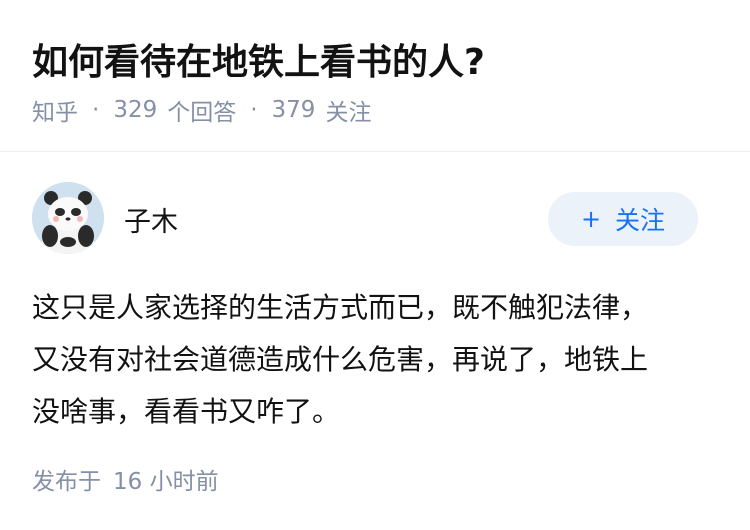 The width and height of the screenshot is (750, 530). I want to click on question-meta: 知乎 · 329 个回答 · 379 关注, so click(201, 110).